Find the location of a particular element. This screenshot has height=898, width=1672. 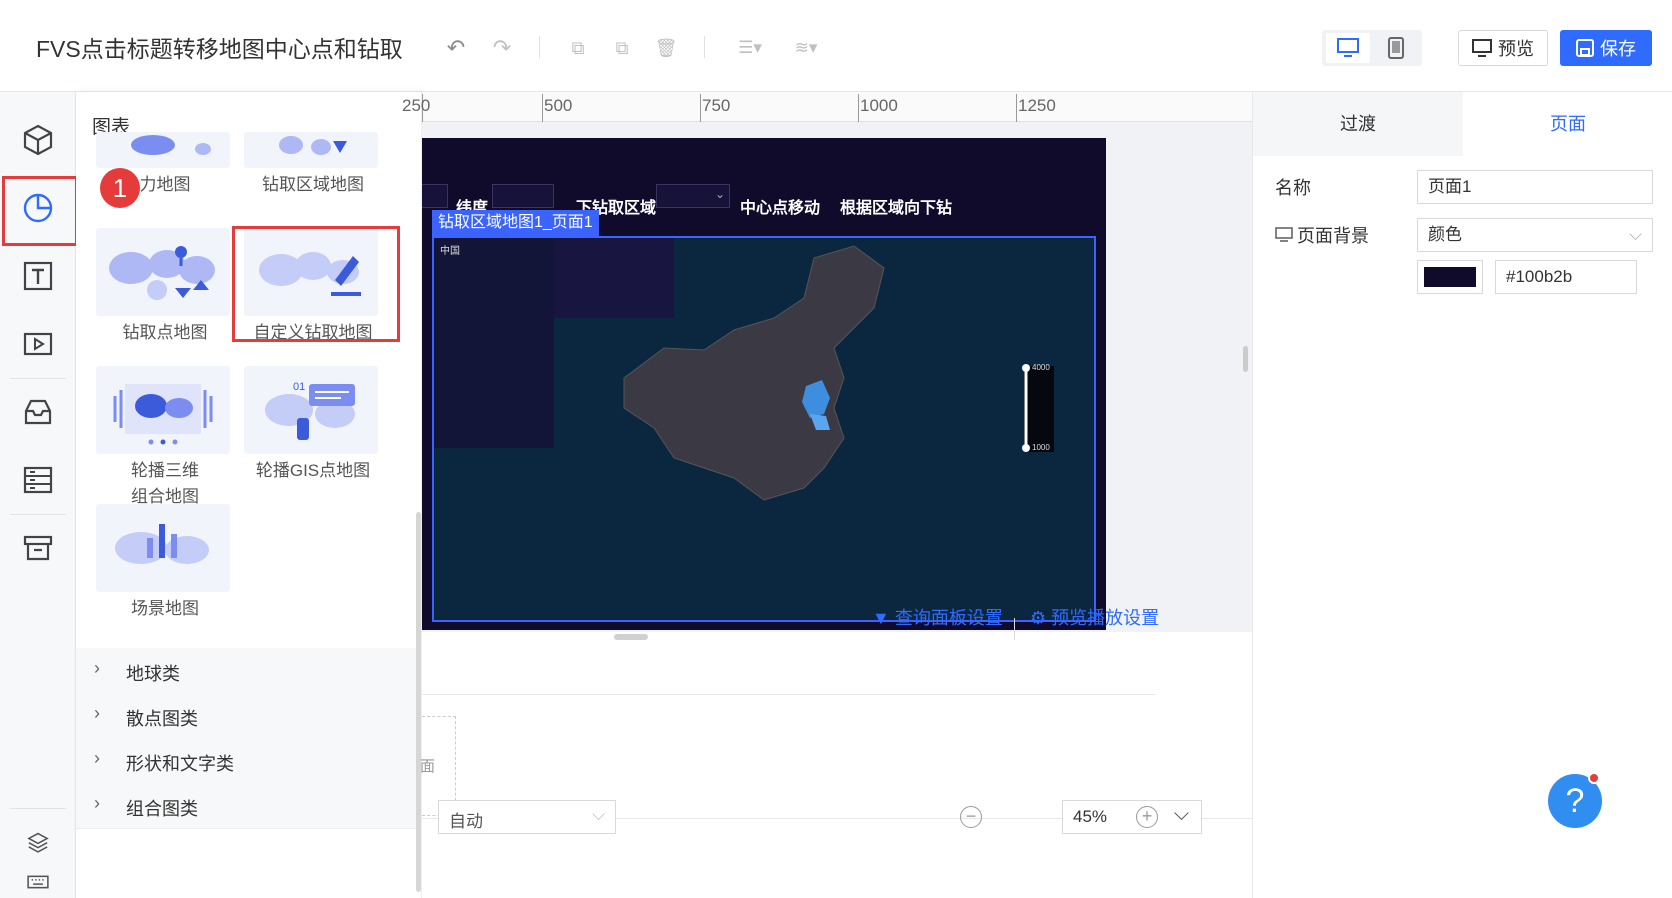

color-swatch-fill is located at coordinates (1450, 277).